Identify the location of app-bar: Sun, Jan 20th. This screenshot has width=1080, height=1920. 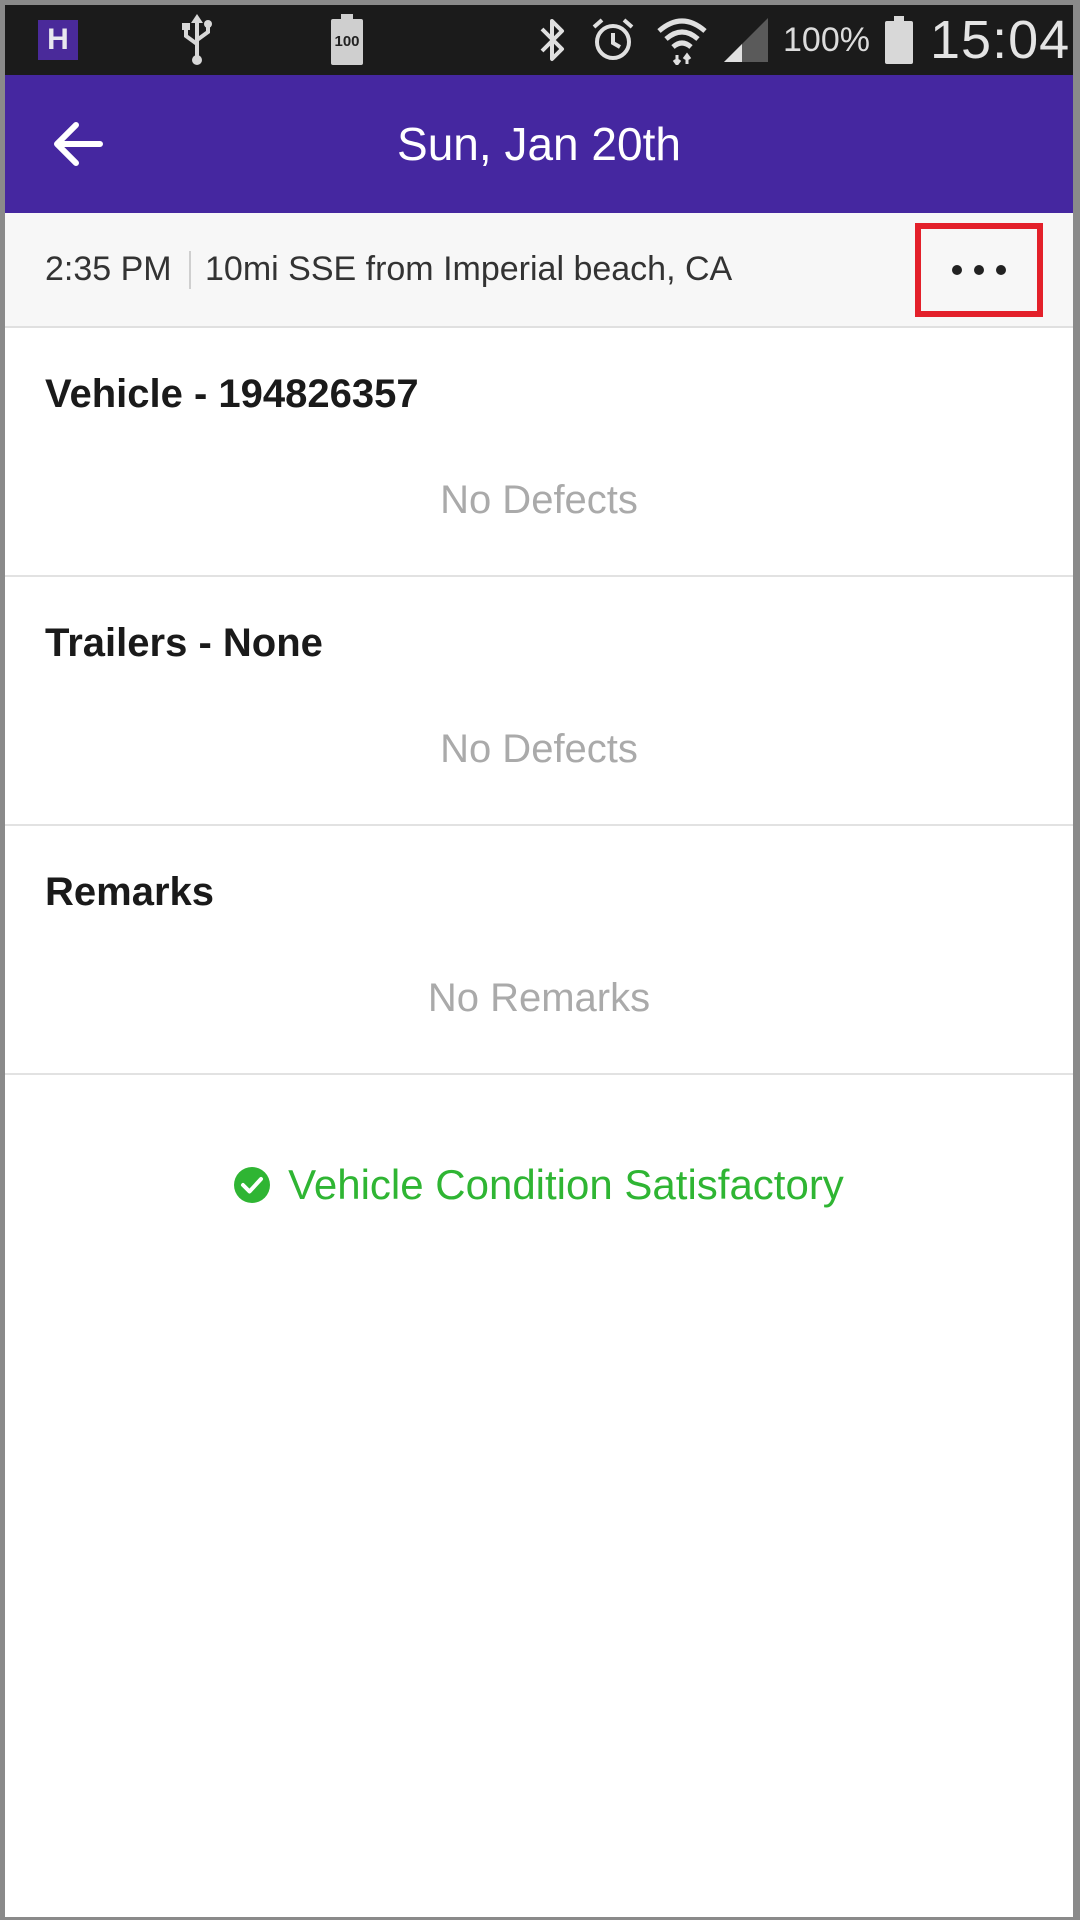
(539, 144).